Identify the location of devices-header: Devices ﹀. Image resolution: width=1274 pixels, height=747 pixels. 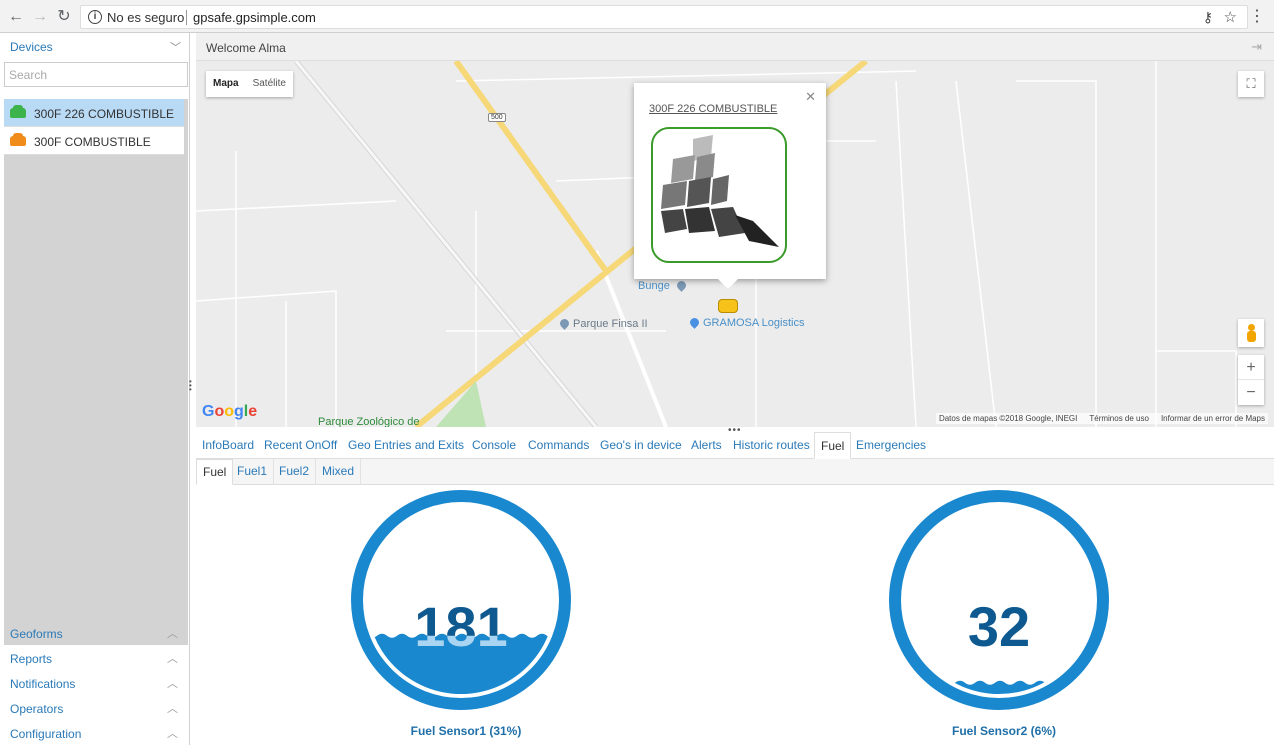
(95, 46).